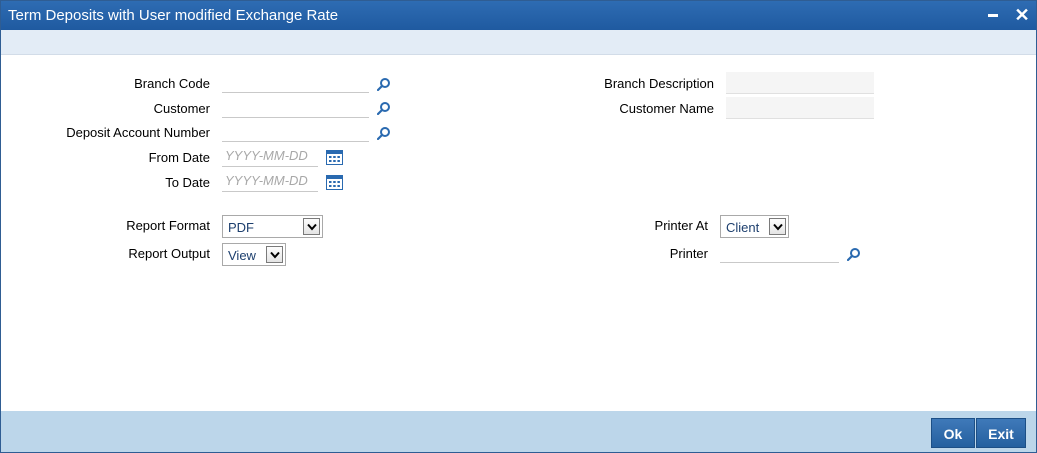 The width and height of the screenshot is (1037, 453). I want to click on deposit-account-number-input, so click(295, 131).